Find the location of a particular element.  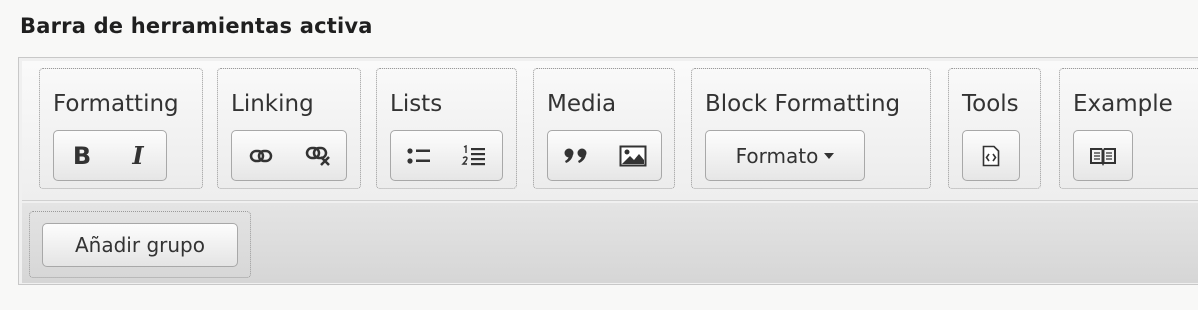

bulleted-list-button is located at coordinates (419, 155).